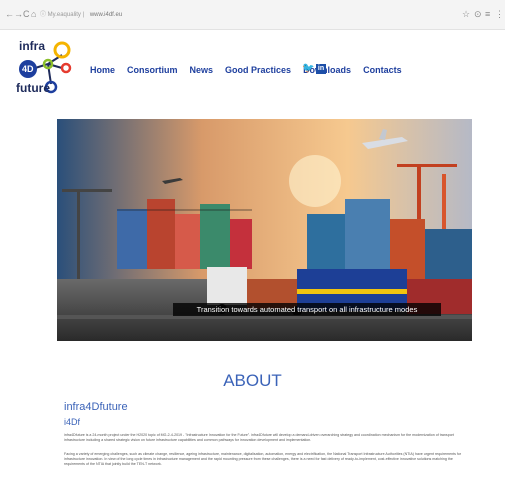 Image resolution: width=505 pixels, height=499 pixels. Describe the element at coordinates (321, 69) in the screenshot. I see `linkedin-icon: in` at that location.